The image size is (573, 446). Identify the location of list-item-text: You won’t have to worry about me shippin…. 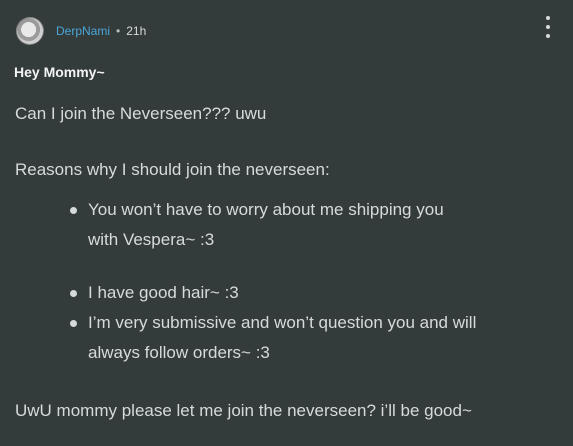
(266, 209).